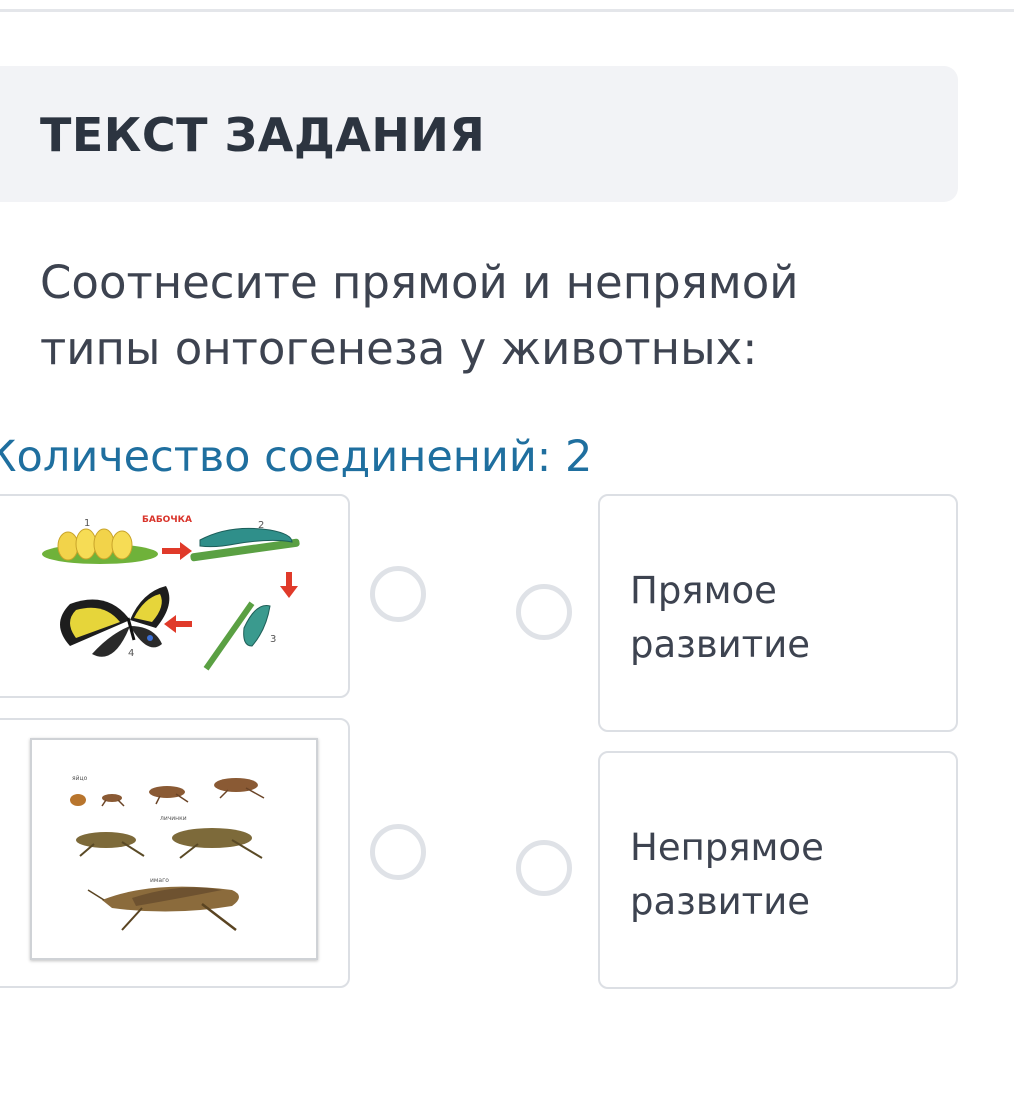 The height and width of the screenshot is (1100, 1014). What do you see at coordinates (727, 847) in the screenshot?
I see `right-item-label-line-1: Непрямое` at bounding box center [727, 847].